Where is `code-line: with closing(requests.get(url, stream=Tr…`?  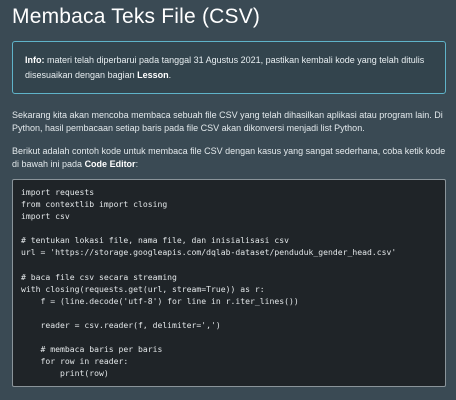 code-line: with closing(requests.get(url, stream=Tr… is located at coordinates (143, 288).